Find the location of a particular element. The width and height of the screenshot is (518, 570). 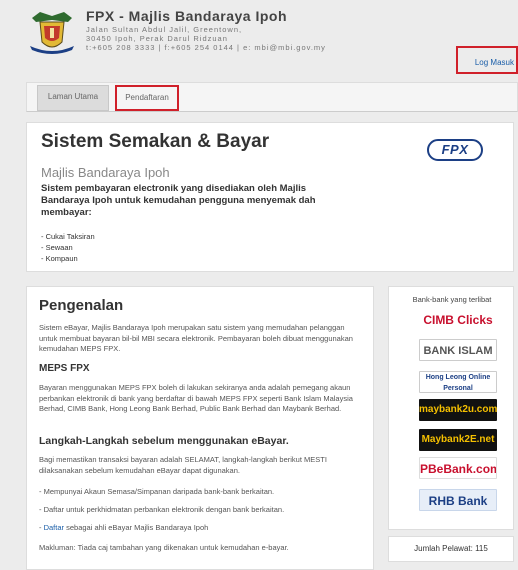

service-item-sewaan: - Sewaan is located at coordinates (57, 247).